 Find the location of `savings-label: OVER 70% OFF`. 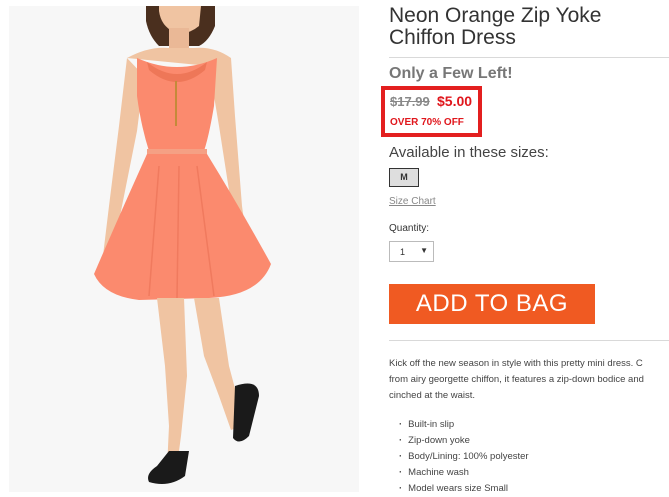

savings-label: OVER 70% OFF is located at coordinates (427, 122).